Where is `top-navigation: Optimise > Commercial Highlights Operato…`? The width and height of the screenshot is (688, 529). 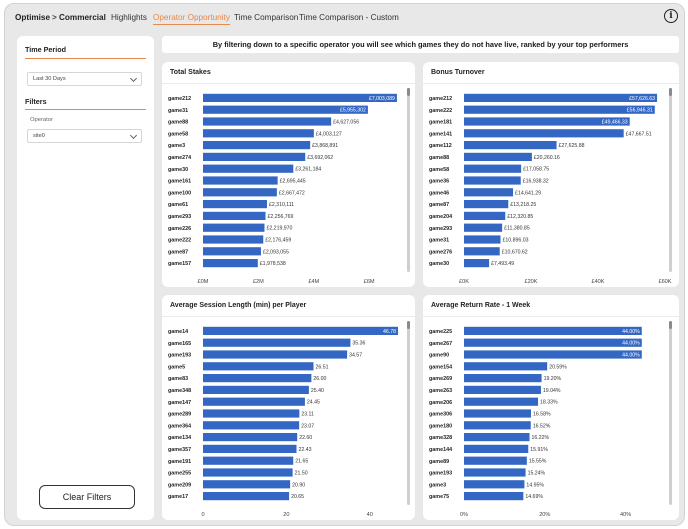
top-navigation: Optimise > Commercial Highlights Operato… is located at coordinates (344, 16).